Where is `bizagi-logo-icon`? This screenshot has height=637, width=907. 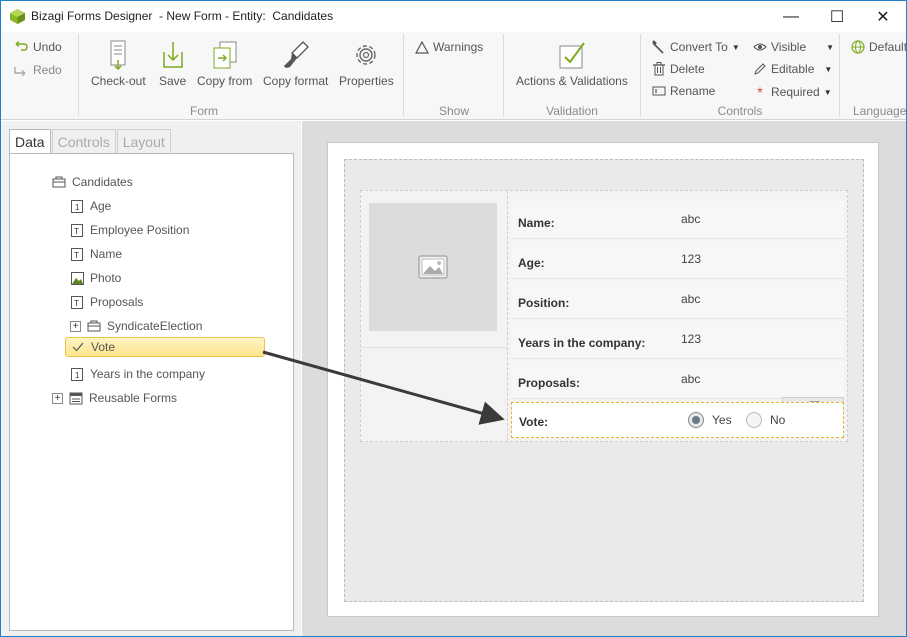
bizagi-logo-icon is located at coordinates (17, 16).